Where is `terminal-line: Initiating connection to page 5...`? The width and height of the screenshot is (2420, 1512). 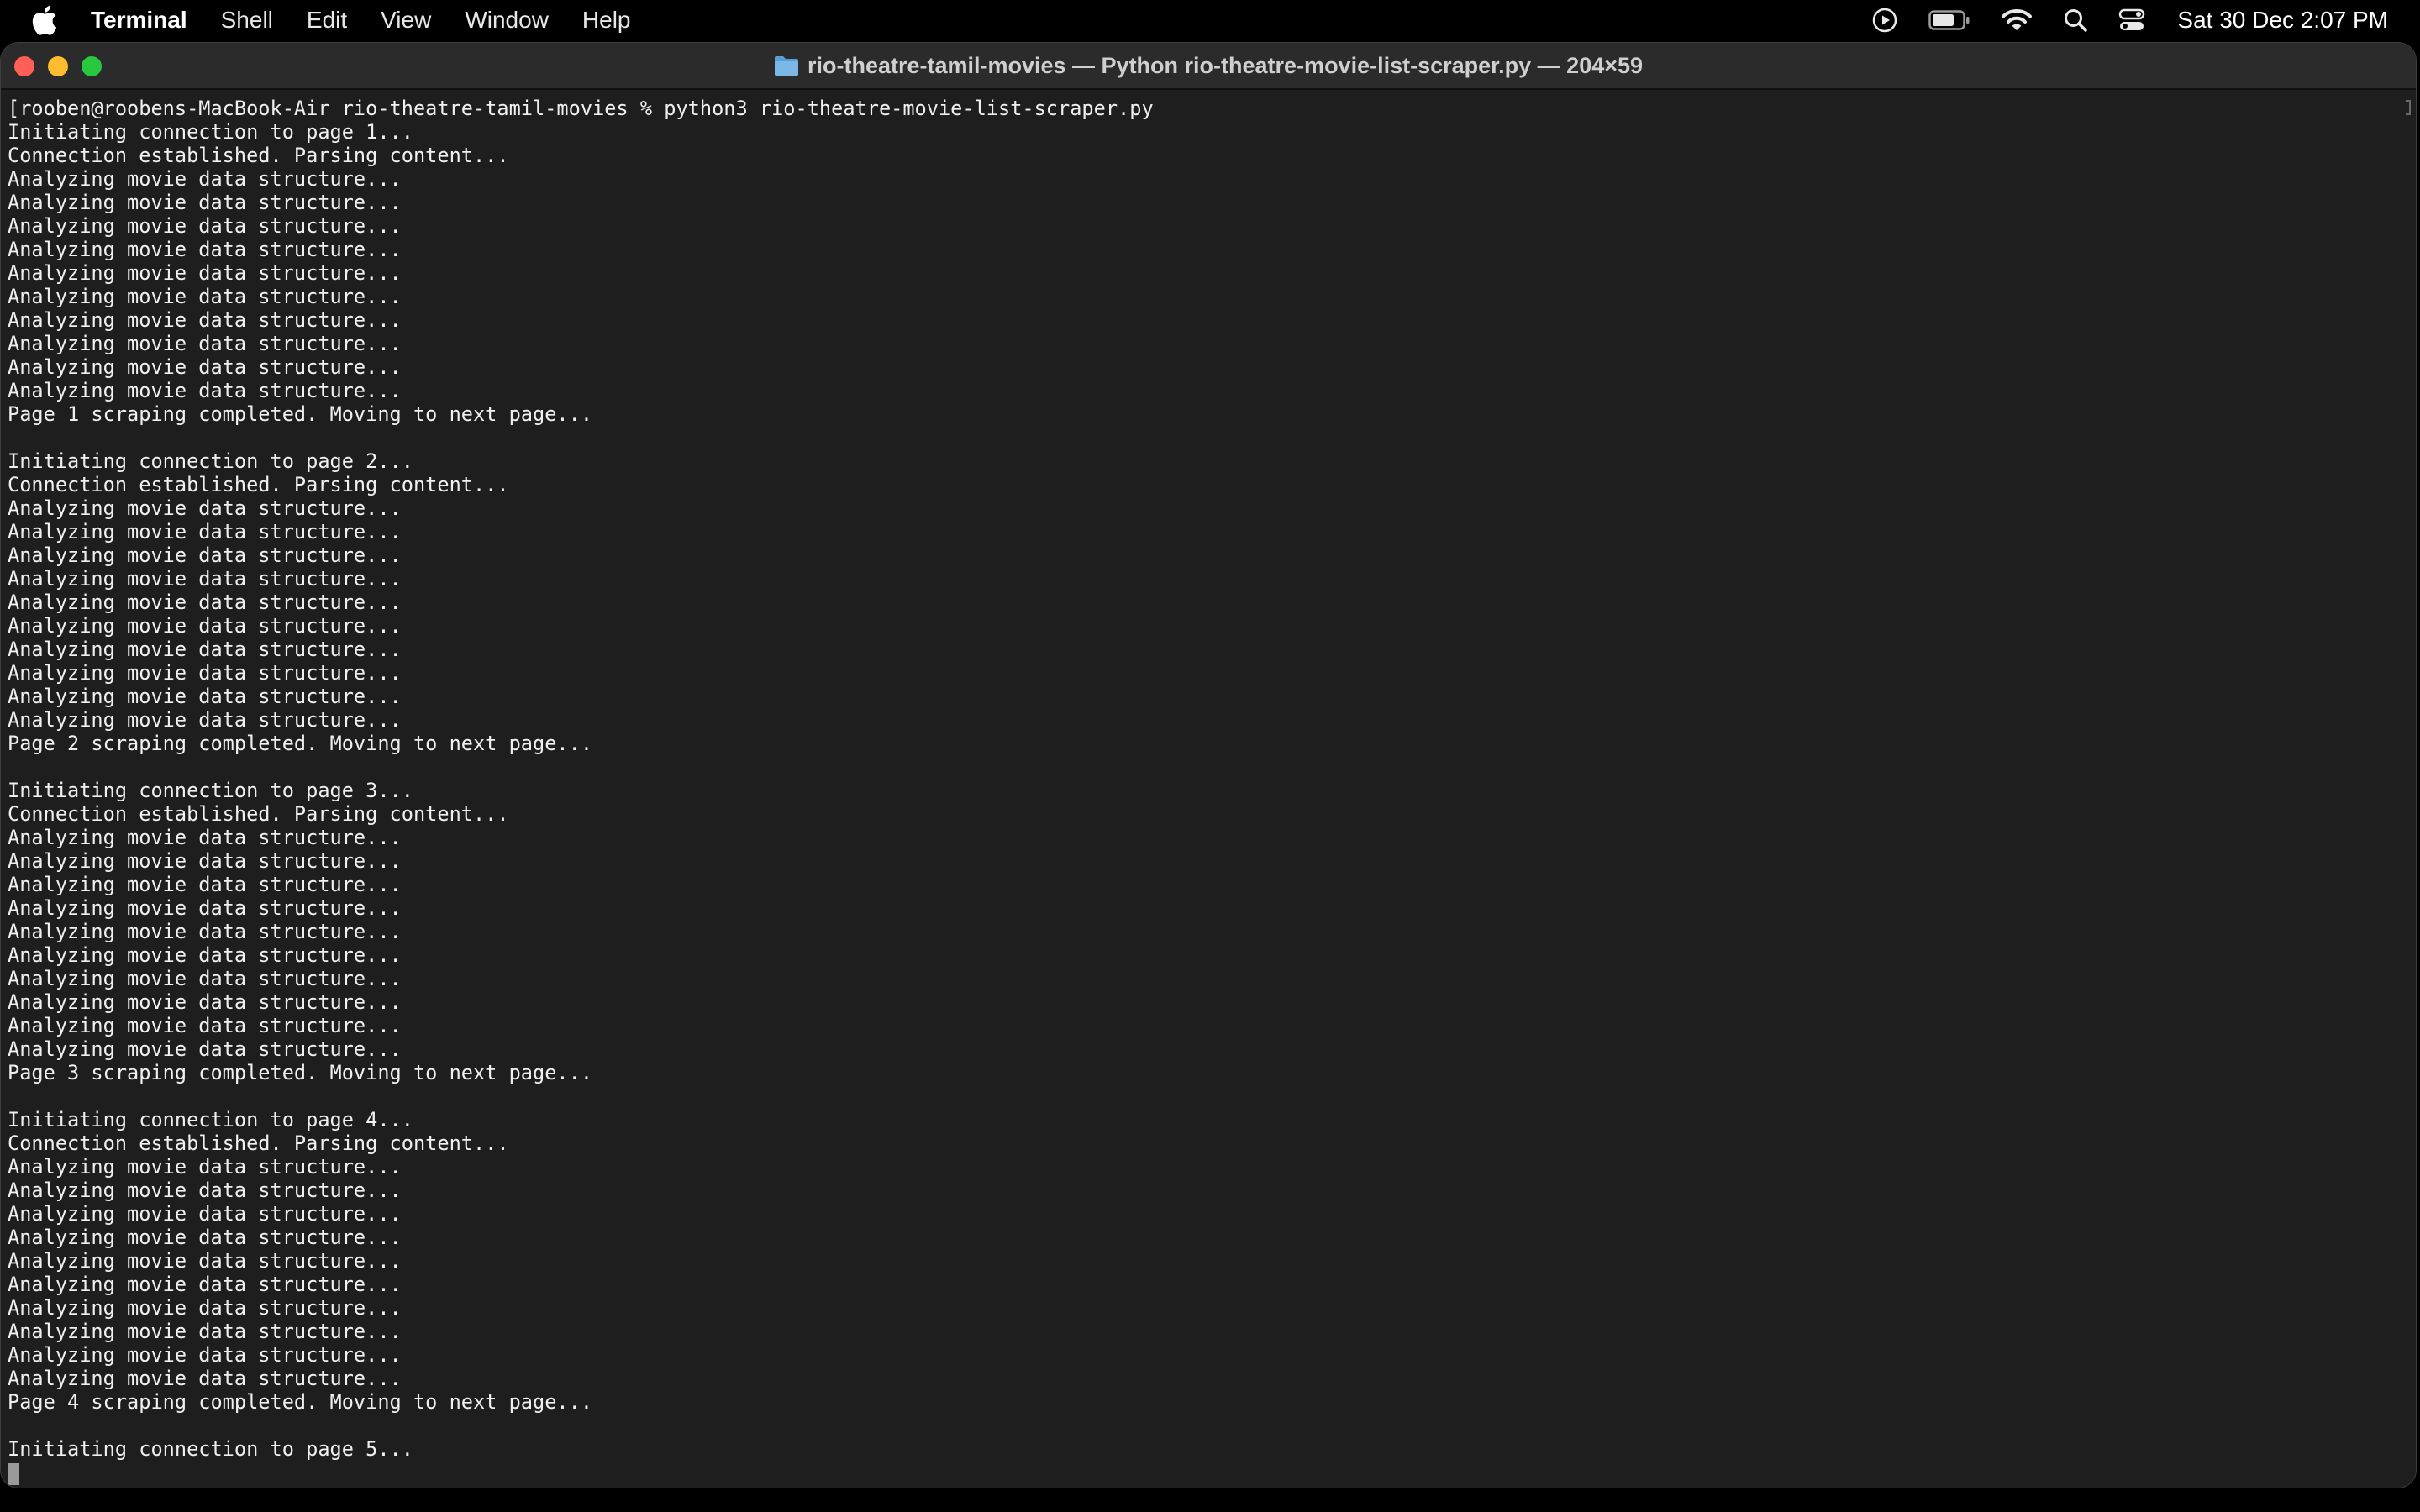 terminal-line: Initiating connection to page 5... is located at coordinates (210, 1449).